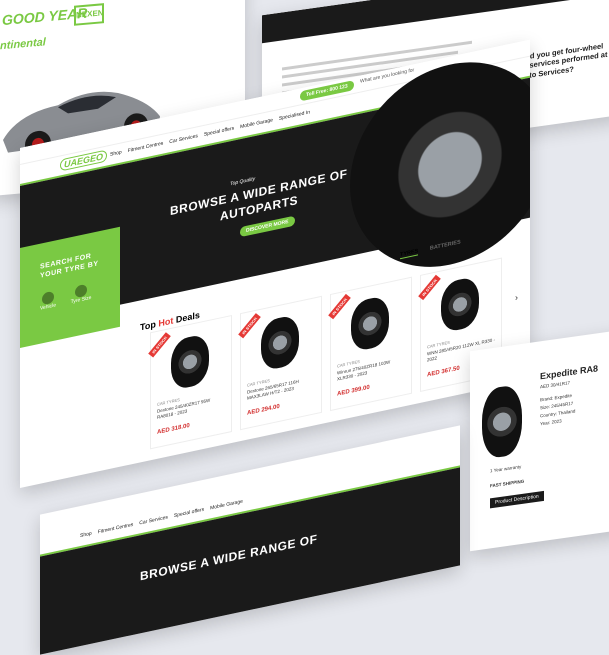  What do you see at coordinates (294, 115) in the screenshot?
I see `nav-specialised: Specialised In` at bounding box center [294, 115].